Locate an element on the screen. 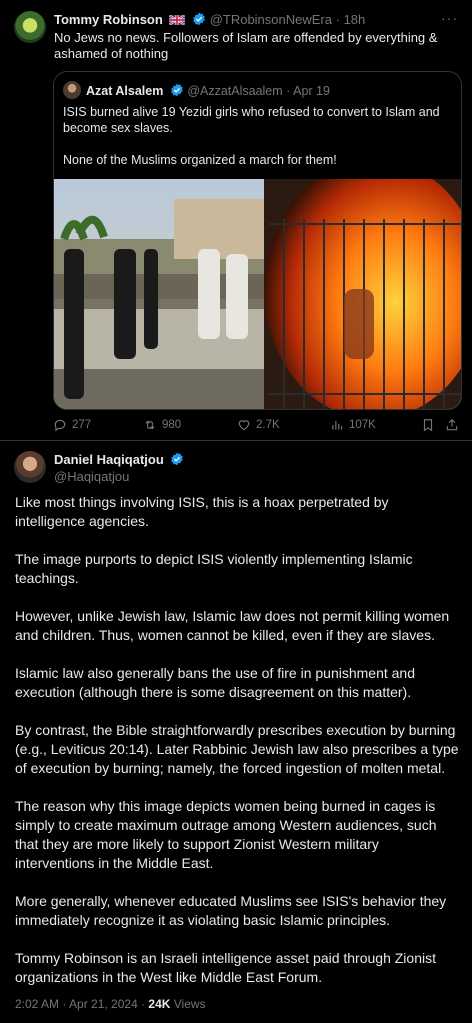  quoted-time: Apr 19 is located at coordinates (311, 91).